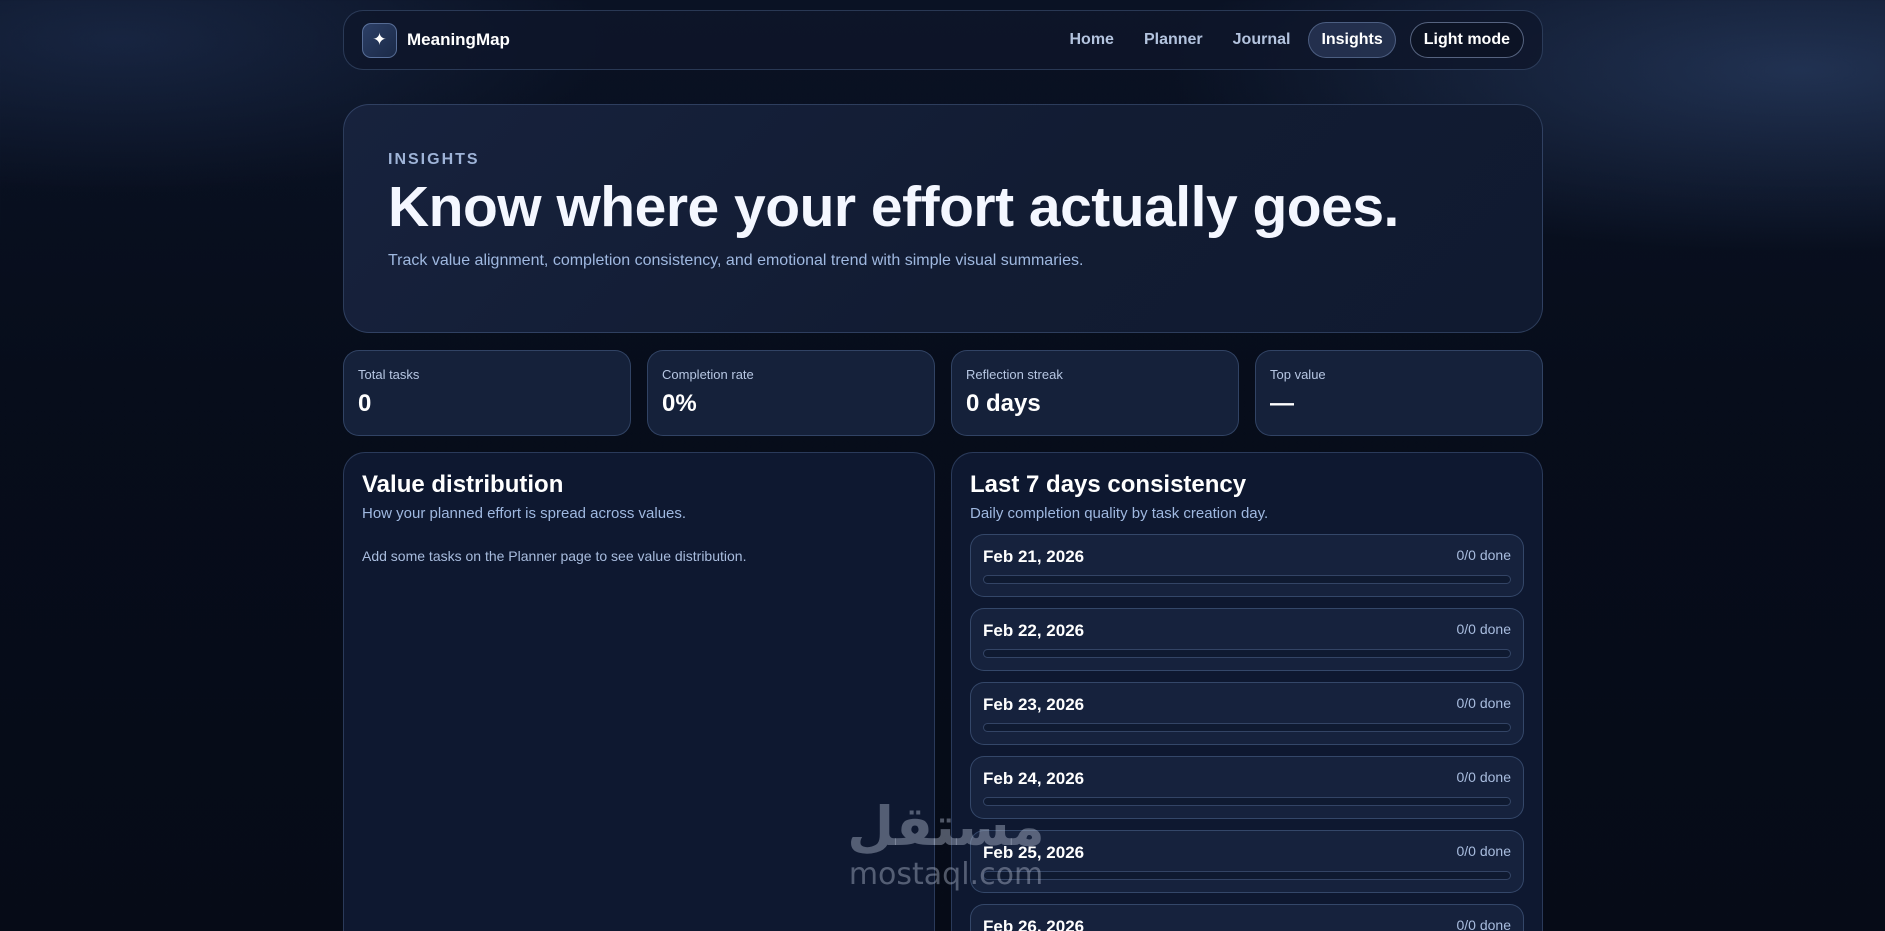 This screenshot has height=931, width=1885. Describe the element at coordinates (1399, 393) in the screenshot. I see `stat-top-value: Top value —` at that location.